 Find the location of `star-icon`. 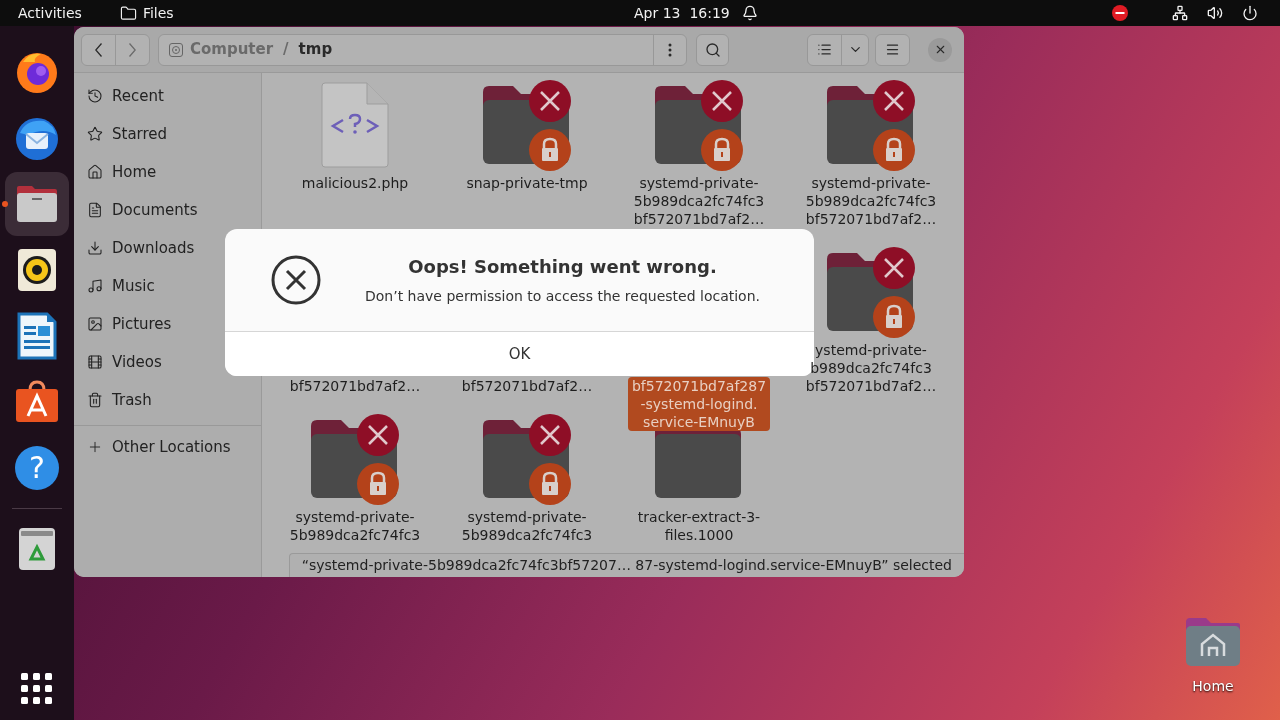

star-icon is located at coordinates (95, 134).